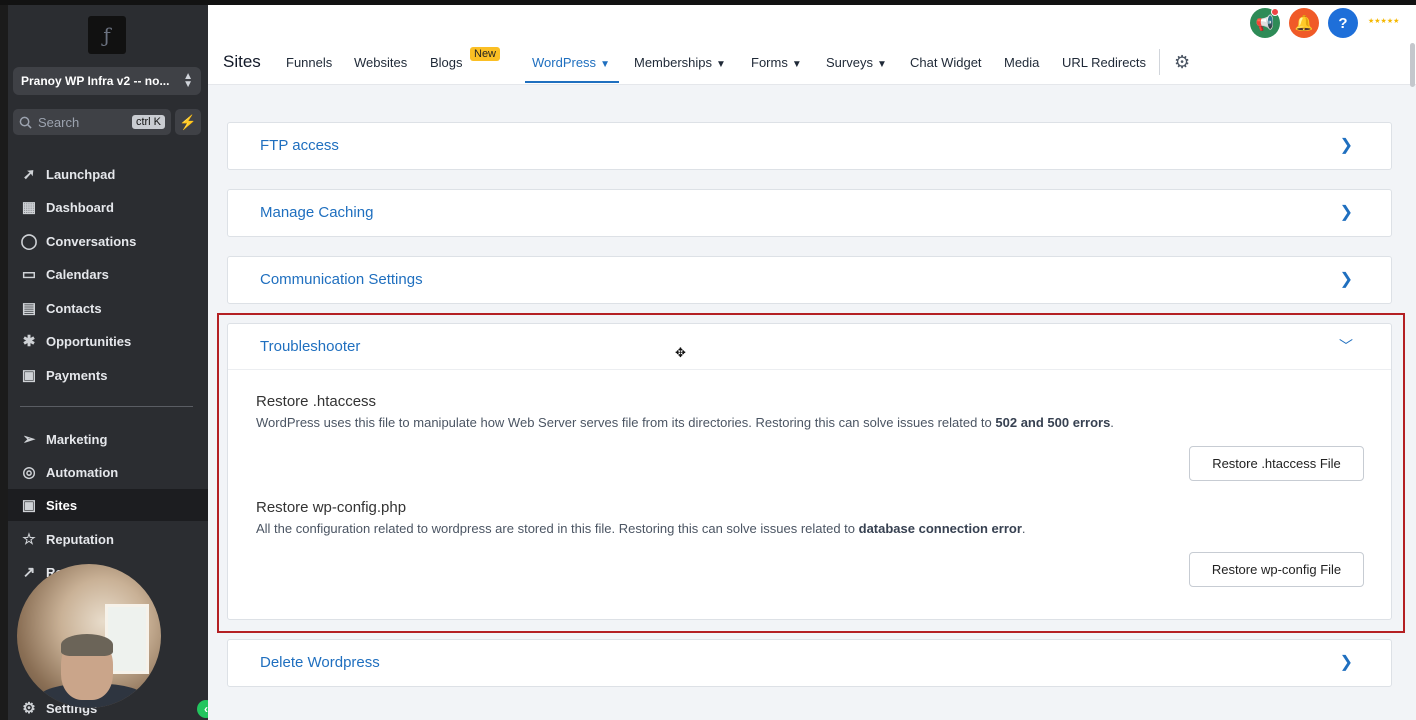 This screenshot has width=1416, height=720. I want to click on panel-delete-wordpress: Delete Wordpress ❯, so click(809, 663).